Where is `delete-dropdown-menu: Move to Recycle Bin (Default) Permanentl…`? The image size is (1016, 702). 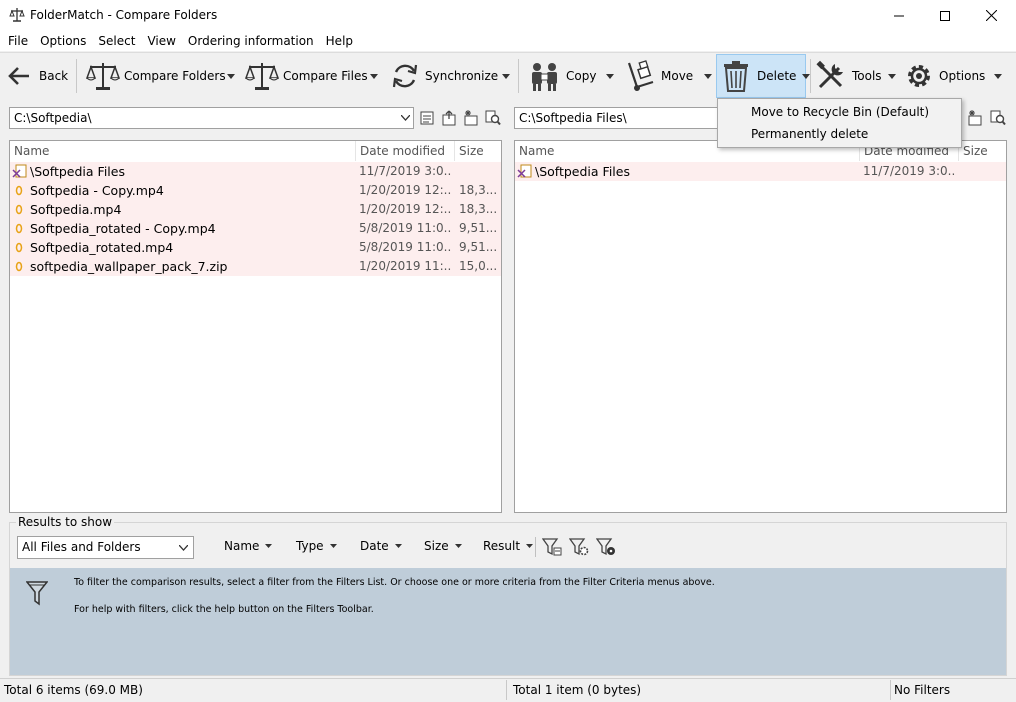
delete-dropdown-menu: Move to Recycle Bin (Default) Permanentl… is located at coordinates (839, 123).